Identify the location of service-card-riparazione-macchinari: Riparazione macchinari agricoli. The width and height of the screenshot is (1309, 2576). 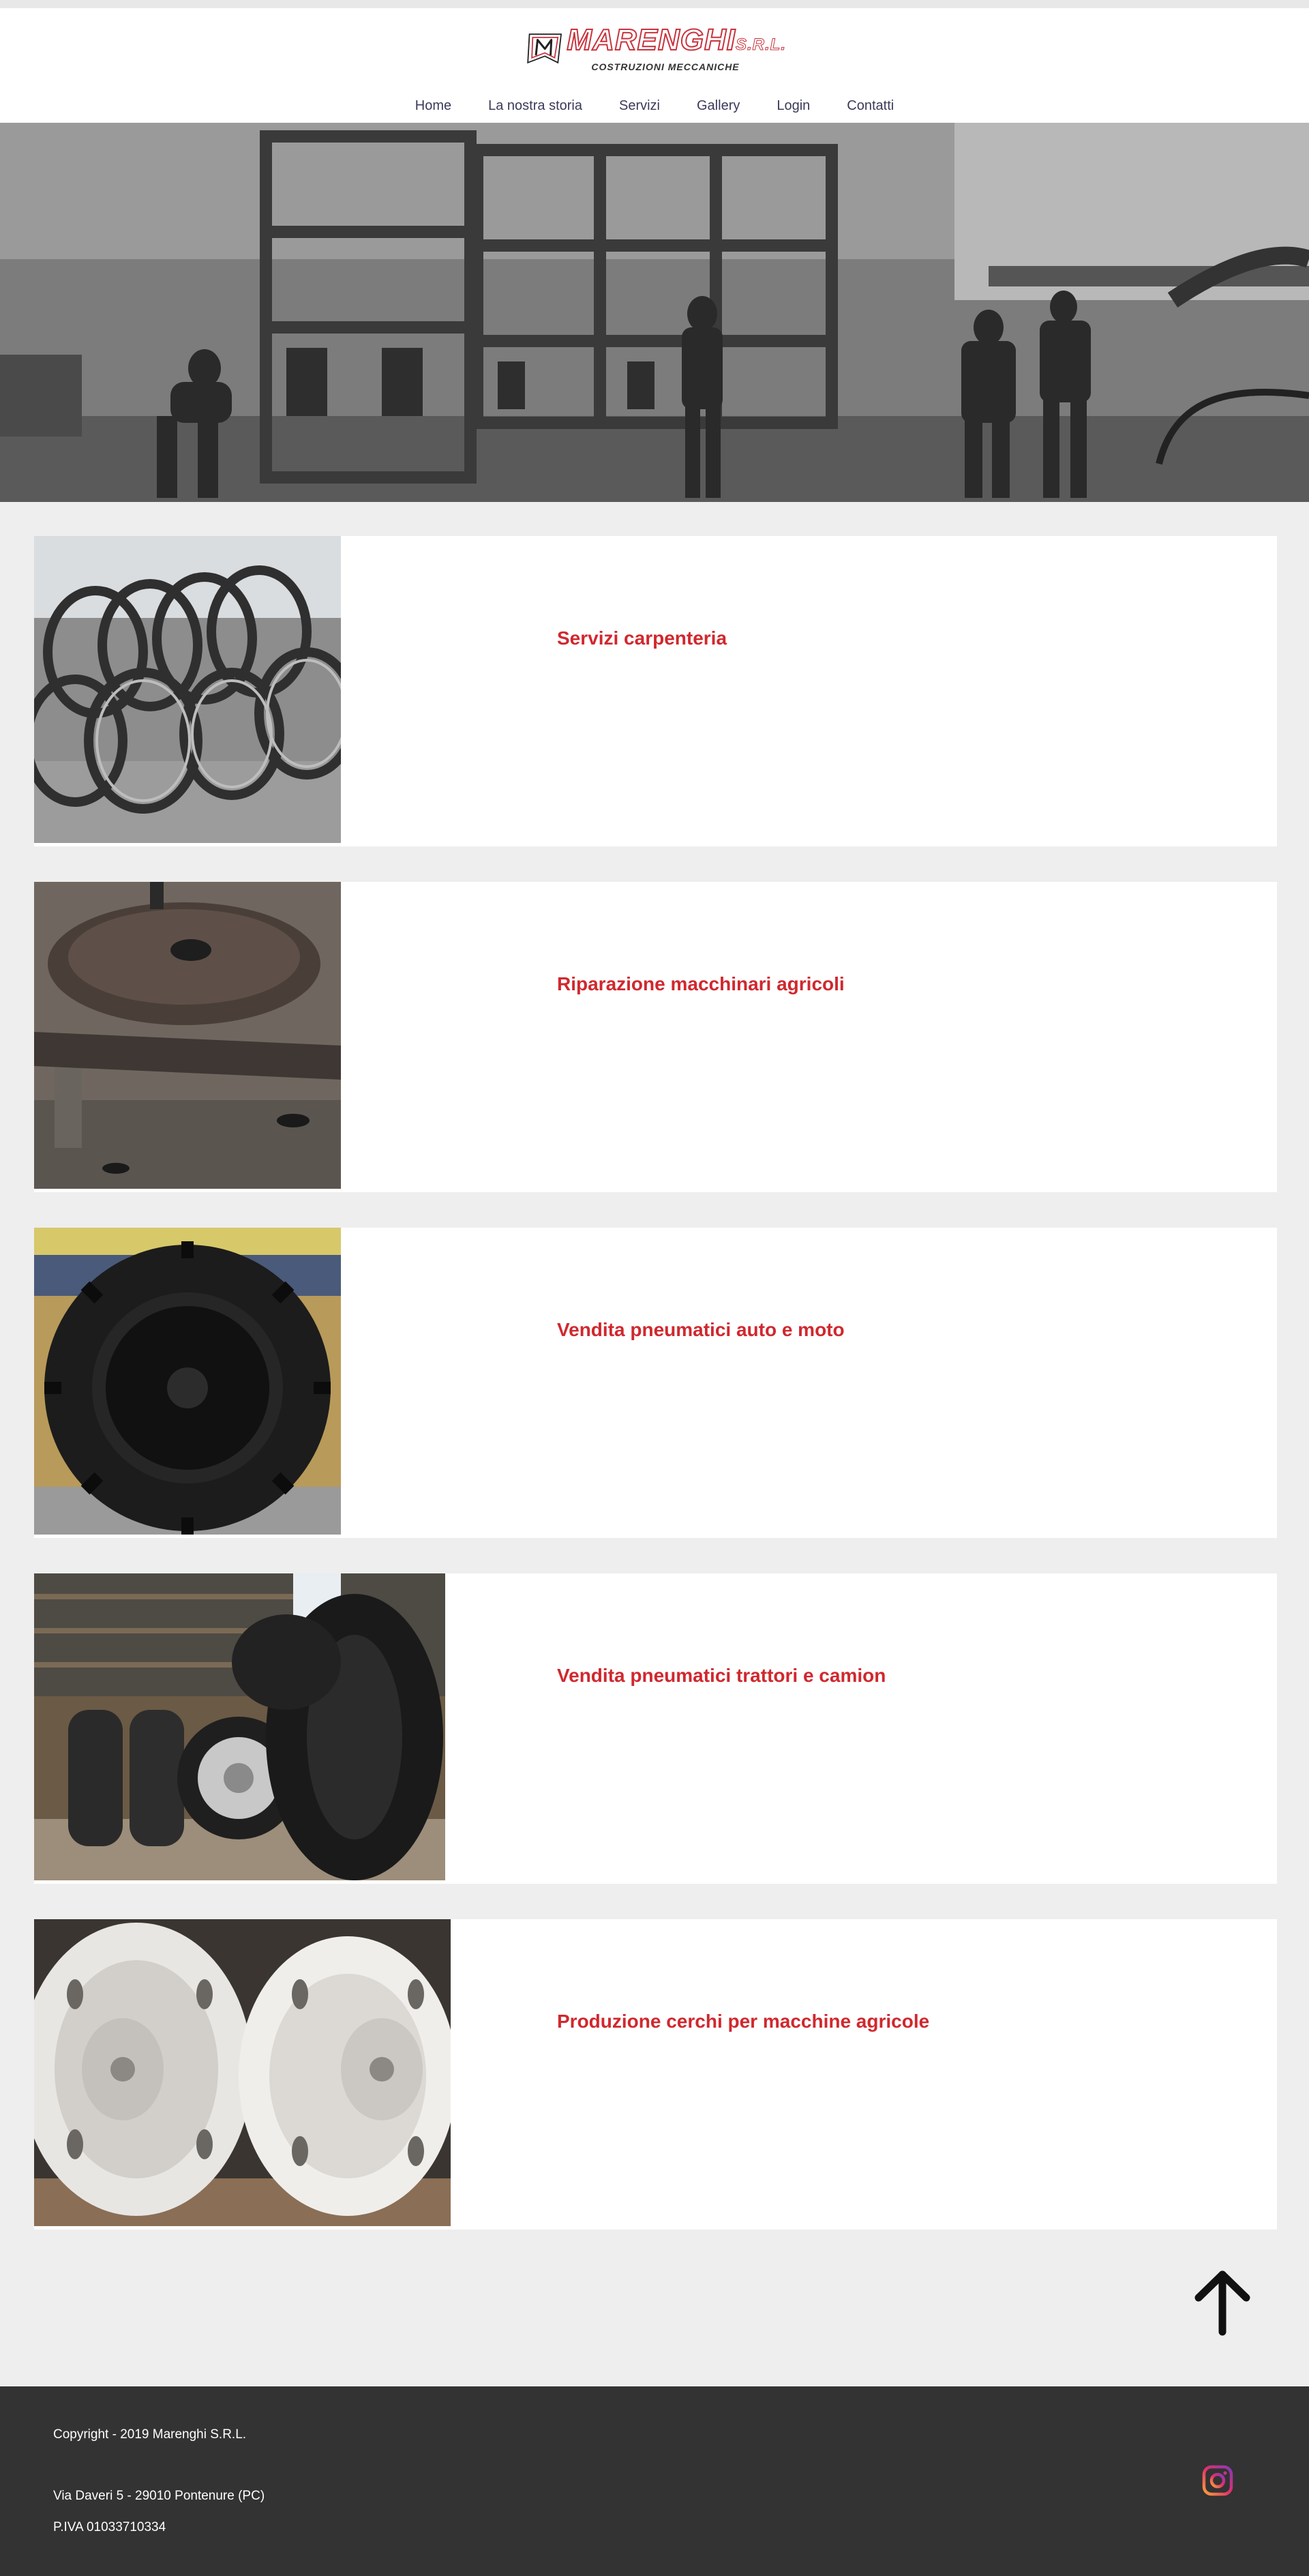
(655, 1037).